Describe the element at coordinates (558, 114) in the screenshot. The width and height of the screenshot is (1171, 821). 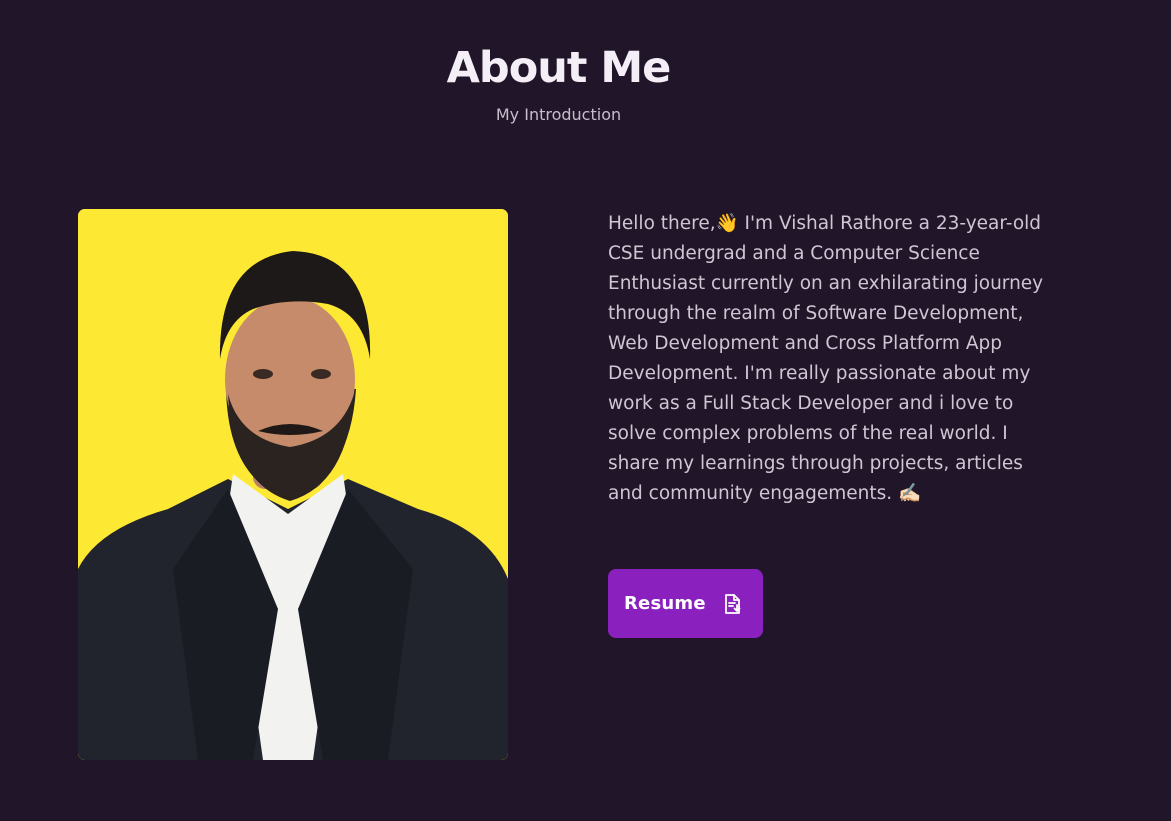
I see `page-subtitle: My Introduction` at that location.